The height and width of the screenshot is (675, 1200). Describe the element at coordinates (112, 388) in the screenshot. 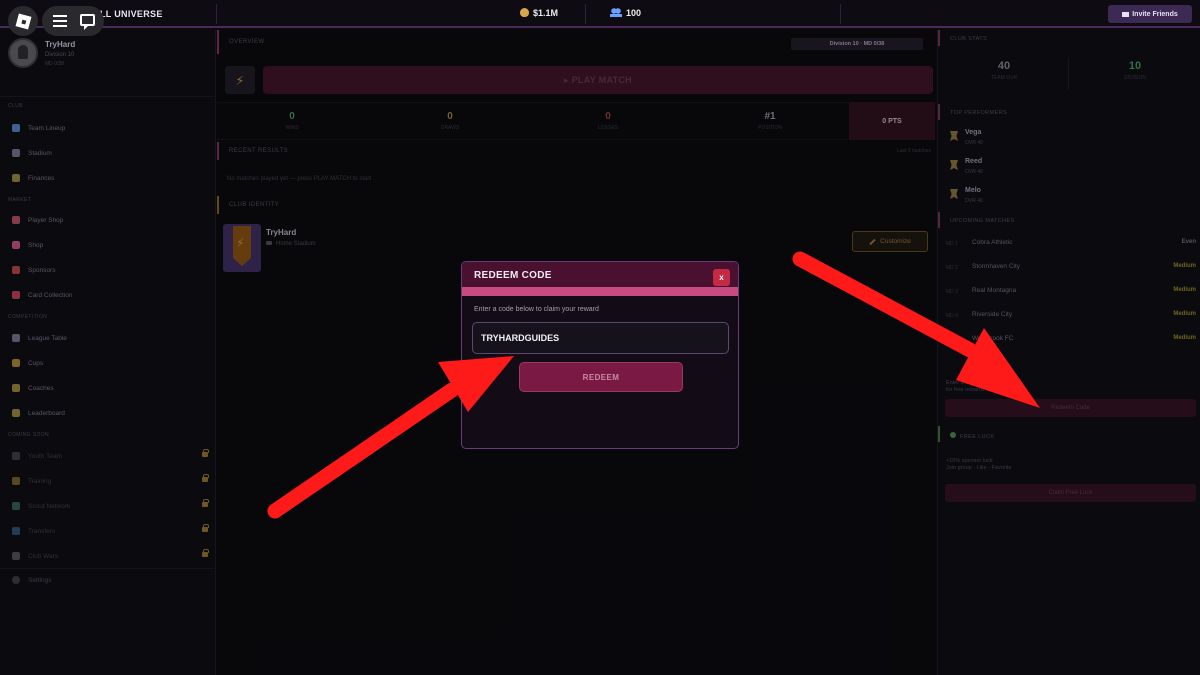

I see `sidebar-item-coaches: Coaches` at that location.